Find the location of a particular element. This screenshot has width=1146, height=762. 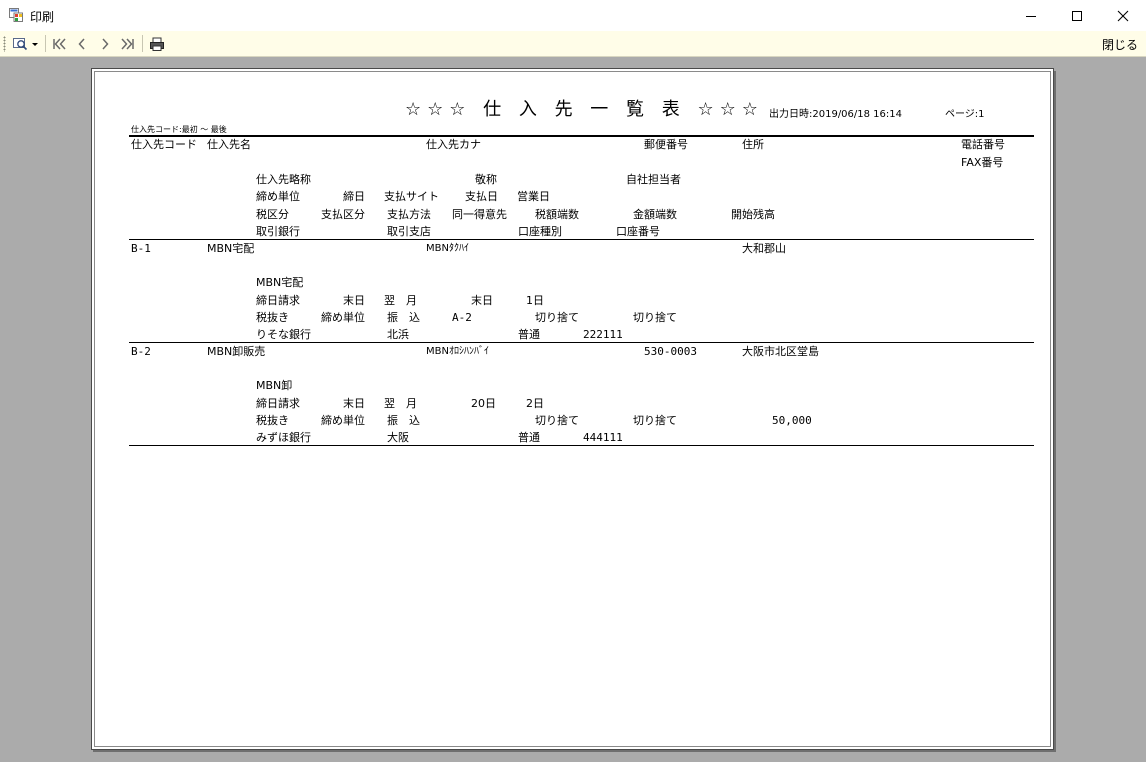

maximize-icon is located at coordinates (1077, 15).